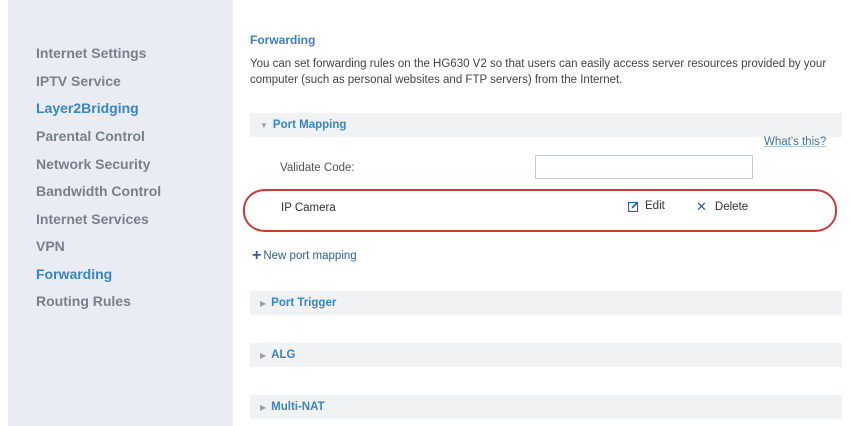  I want to click on edit-button: Edit, so click(646, 206).